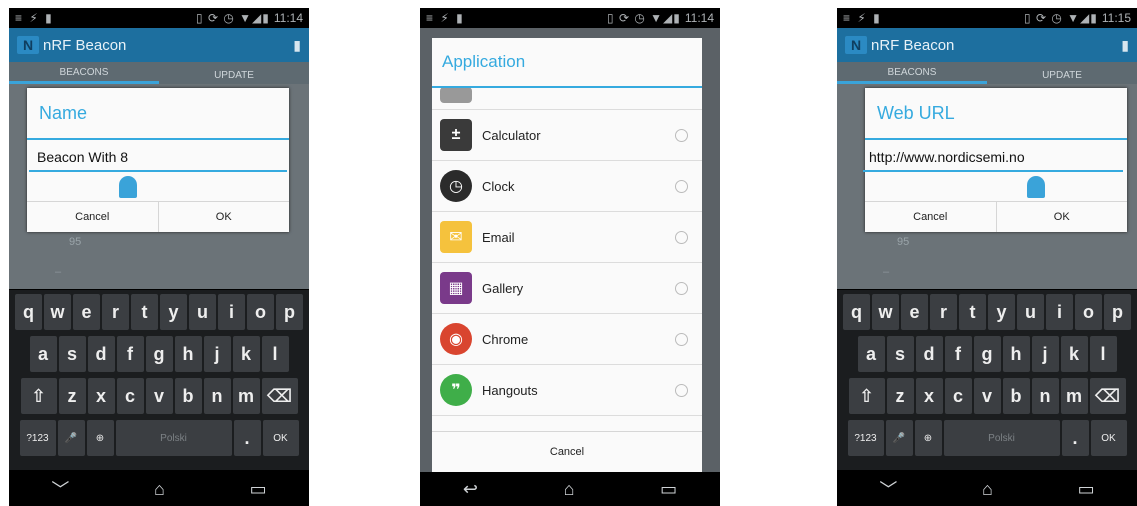  Describe the element at coordinates (1036, 187) in the screenshot. I see `text-cursor-handle` at that location.